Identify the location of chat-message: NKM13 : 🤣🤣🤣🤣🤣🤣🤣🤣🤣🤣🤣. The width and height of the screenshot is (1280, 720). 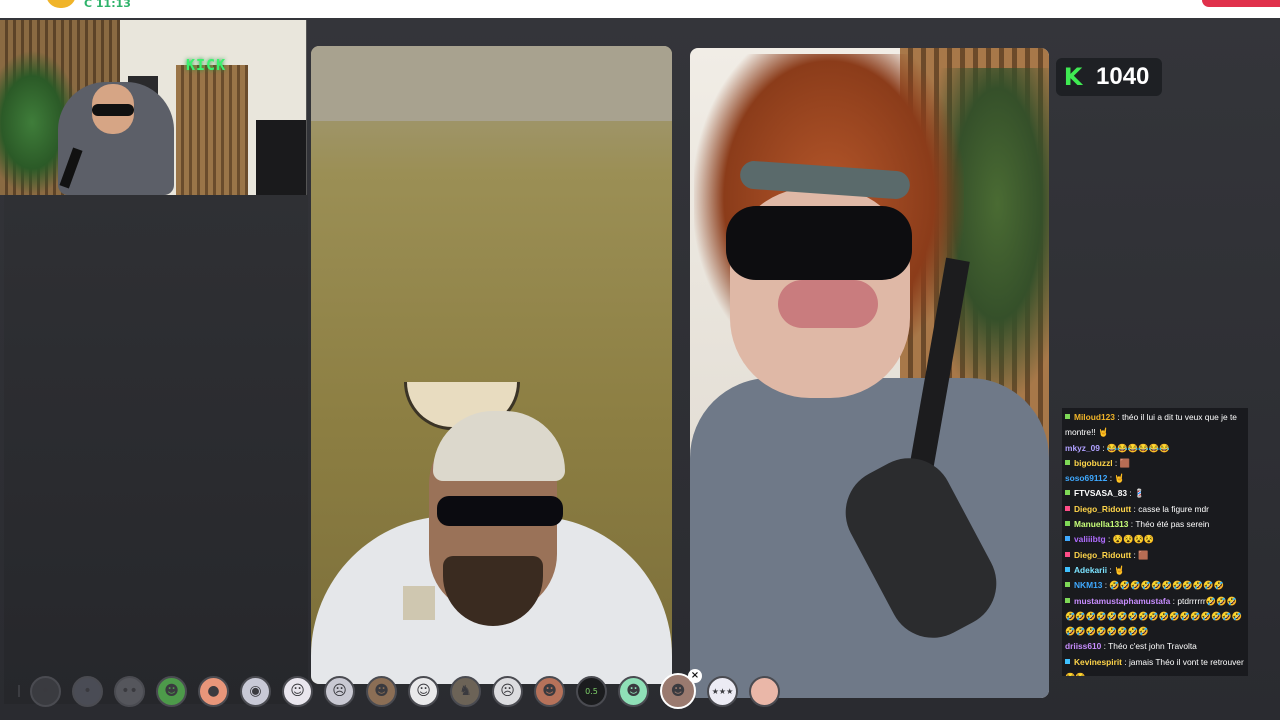
(1155, 585).